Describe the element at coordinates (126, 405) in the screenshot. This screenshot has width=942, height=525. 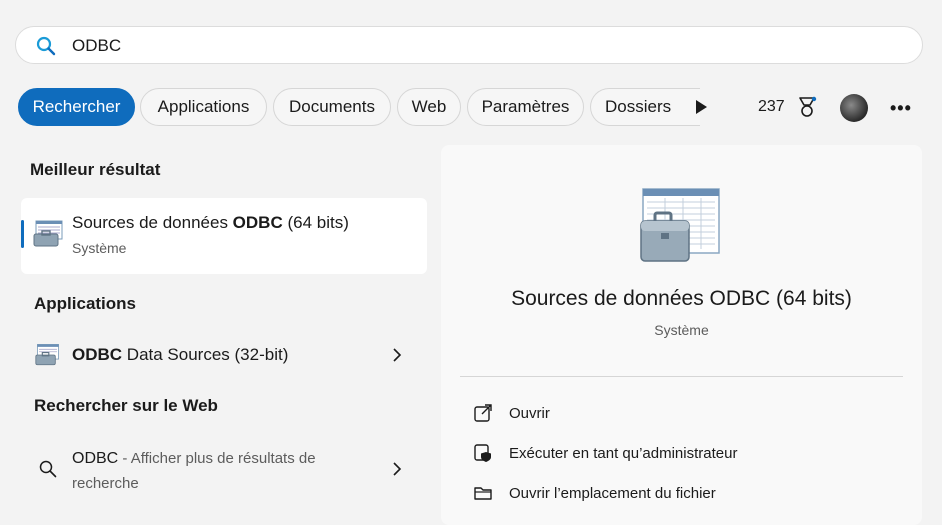
I see `web-search-heading: Rechercher sur le Web` at that location.